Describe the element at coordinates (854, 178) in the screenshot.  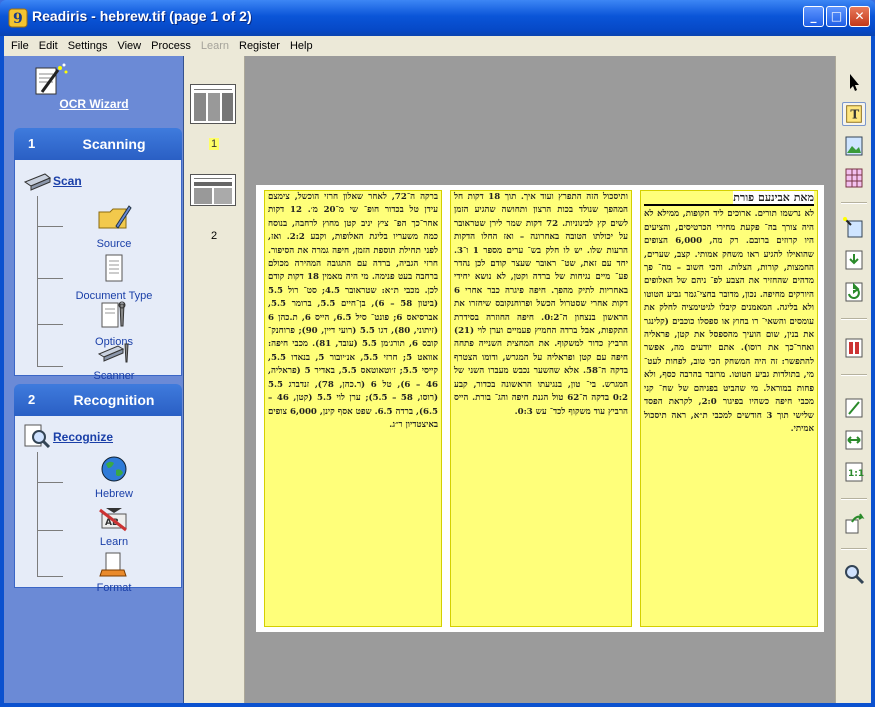
I see `table-zone-icon` at that location.